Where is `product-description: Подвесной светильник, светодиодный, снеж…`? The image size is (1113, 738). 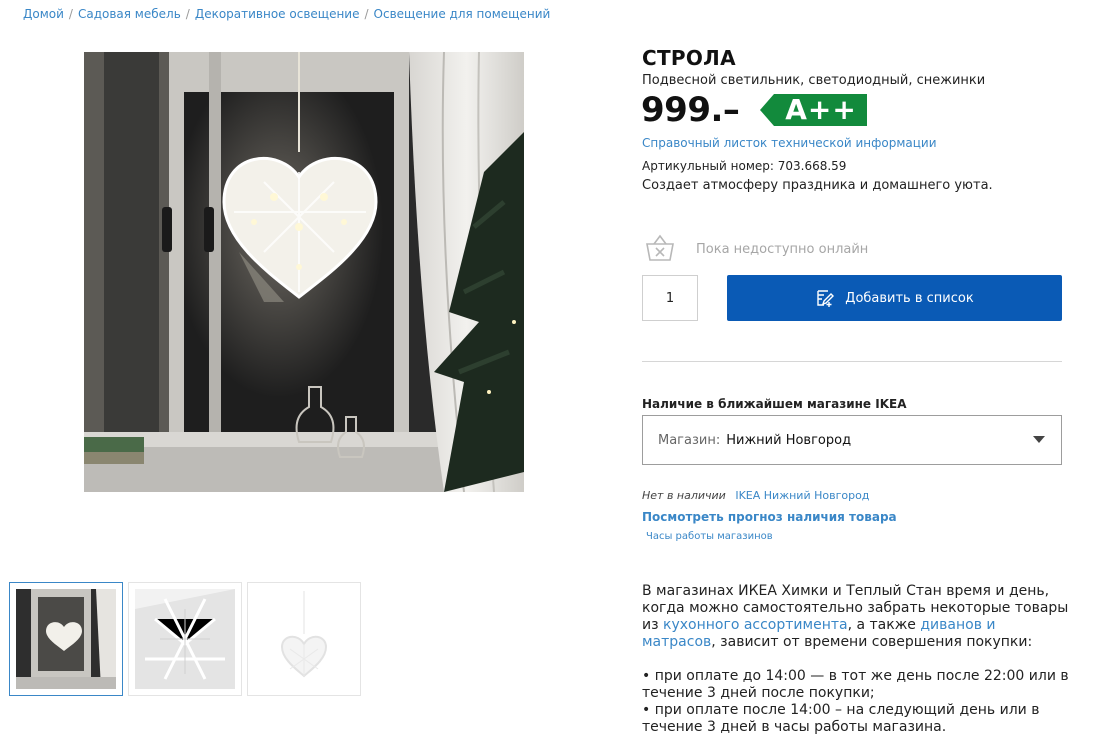 product-description: Подвесной светильник, светодиодный, снеж… is located at coordinates (814, 80).